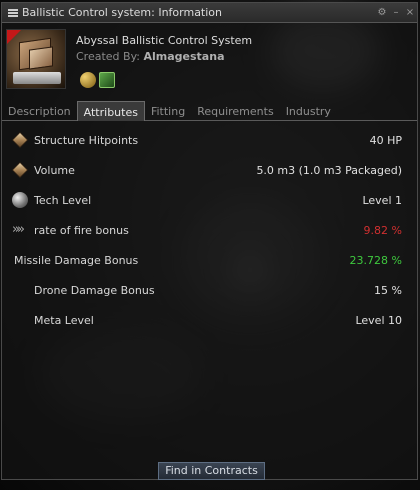 The width and height of the screenshot is (420, 490). I want to click on created-by: Created By: Almagestana, so click(150, 56).